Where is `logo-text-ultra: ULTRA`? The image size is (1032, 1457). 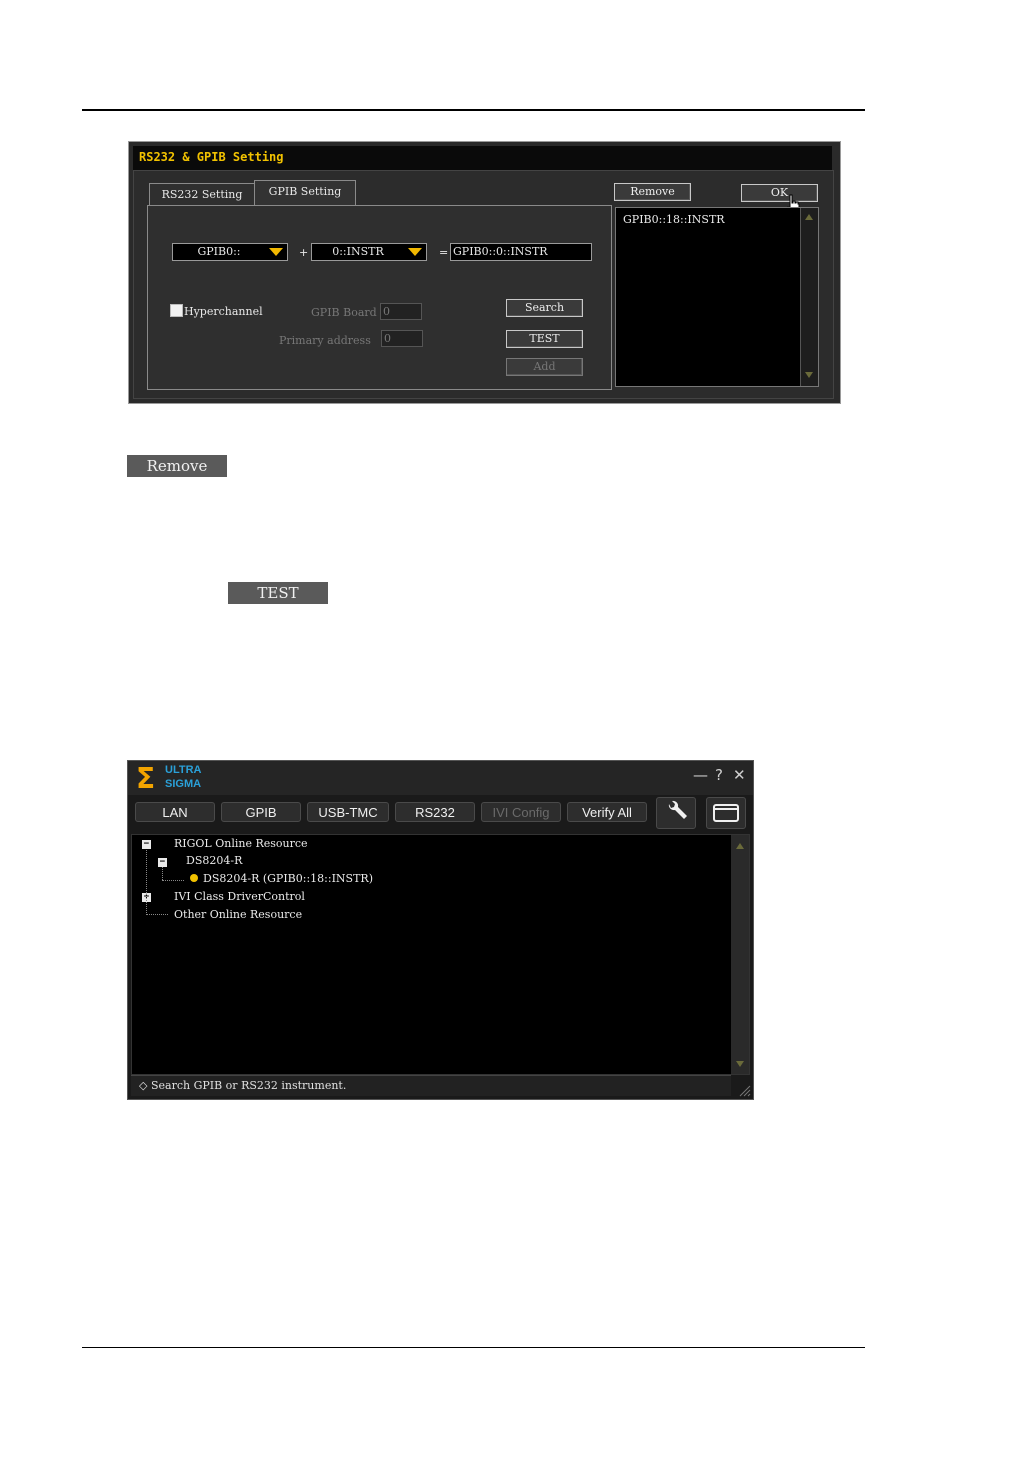 logo-text-ultra: ULTRA is located at coordinates (183, 770).